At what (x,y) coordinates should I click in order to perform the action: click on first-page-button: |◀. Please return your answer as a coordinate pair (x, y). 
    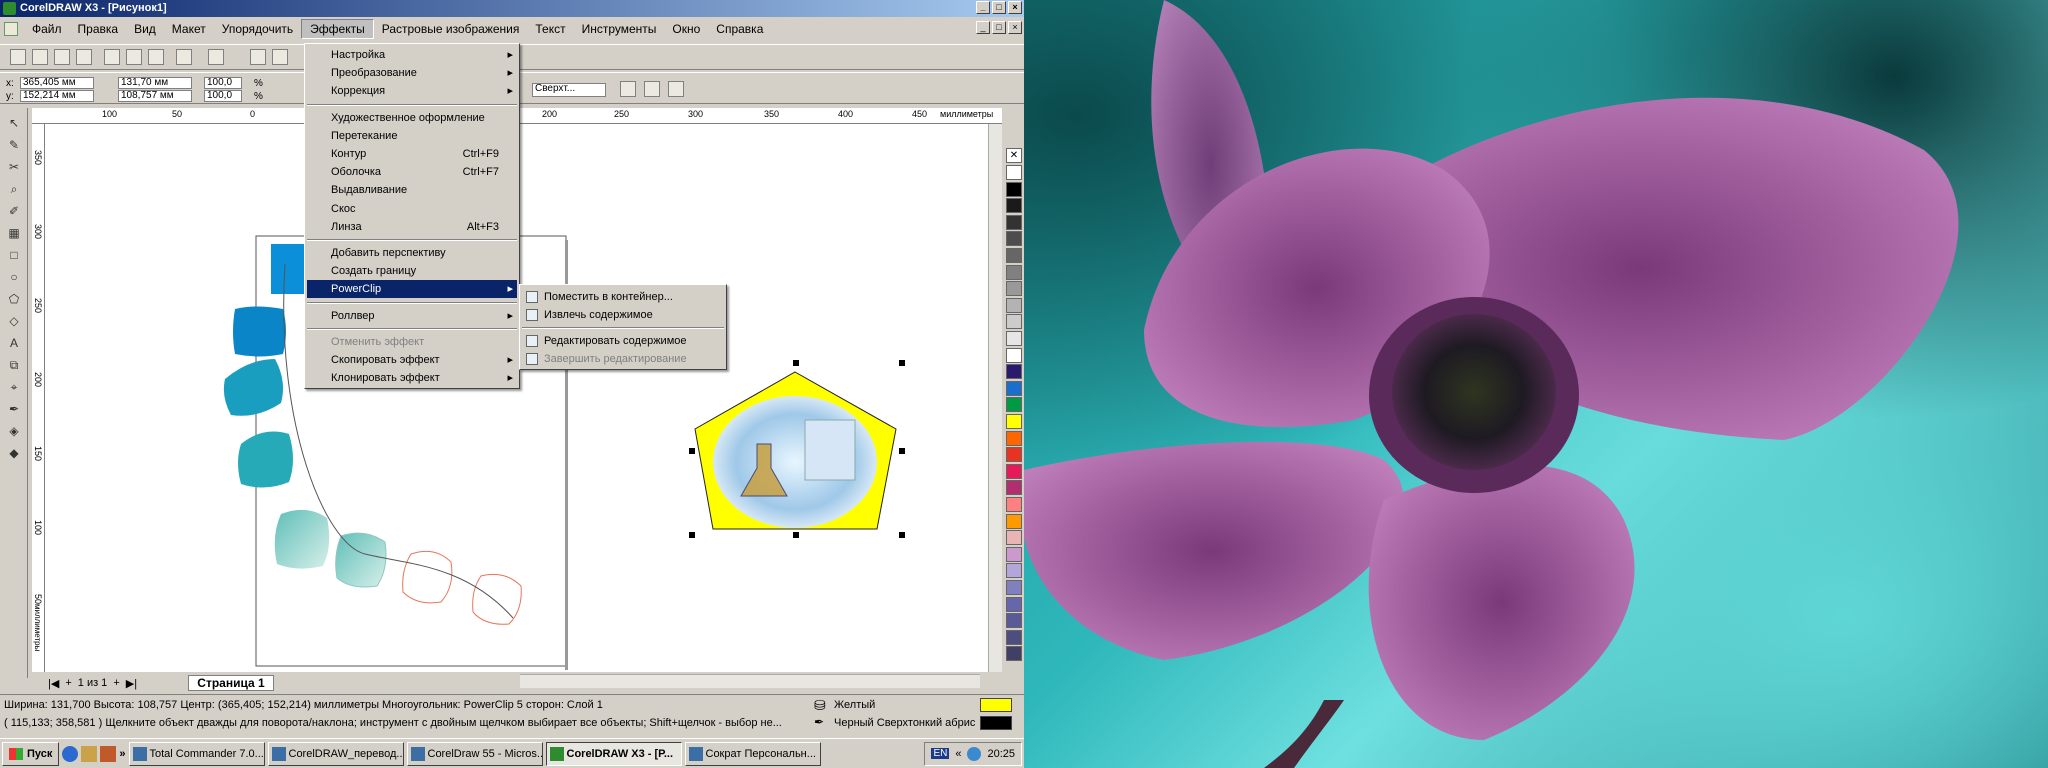
    Looking at the image, I should click on (53, 683).